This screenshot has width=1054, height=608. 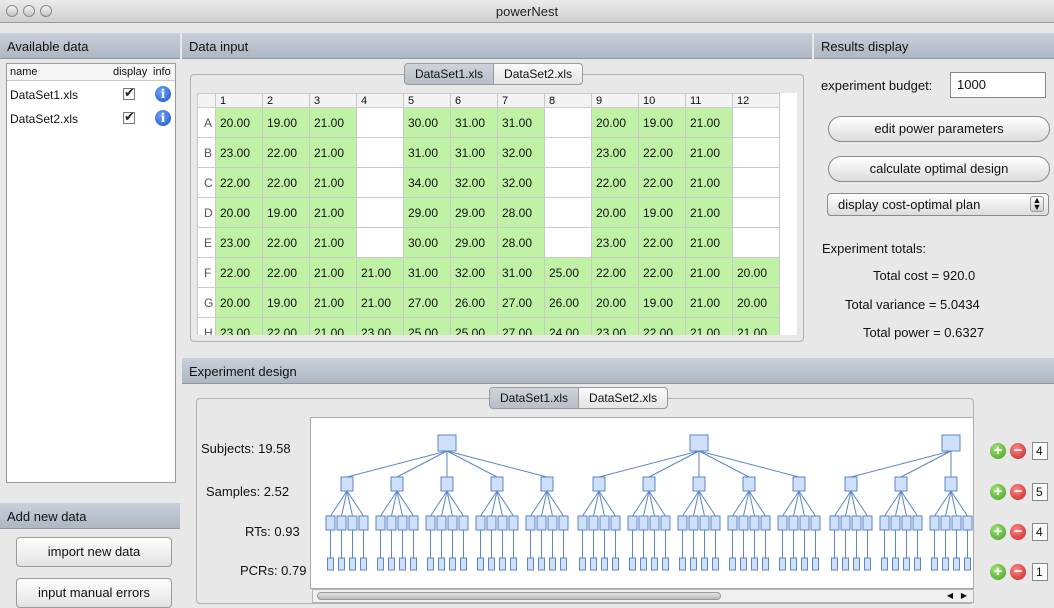 I want to click on horizontal-scrollbar: ◀ ▶, so click(x=643, y=596).